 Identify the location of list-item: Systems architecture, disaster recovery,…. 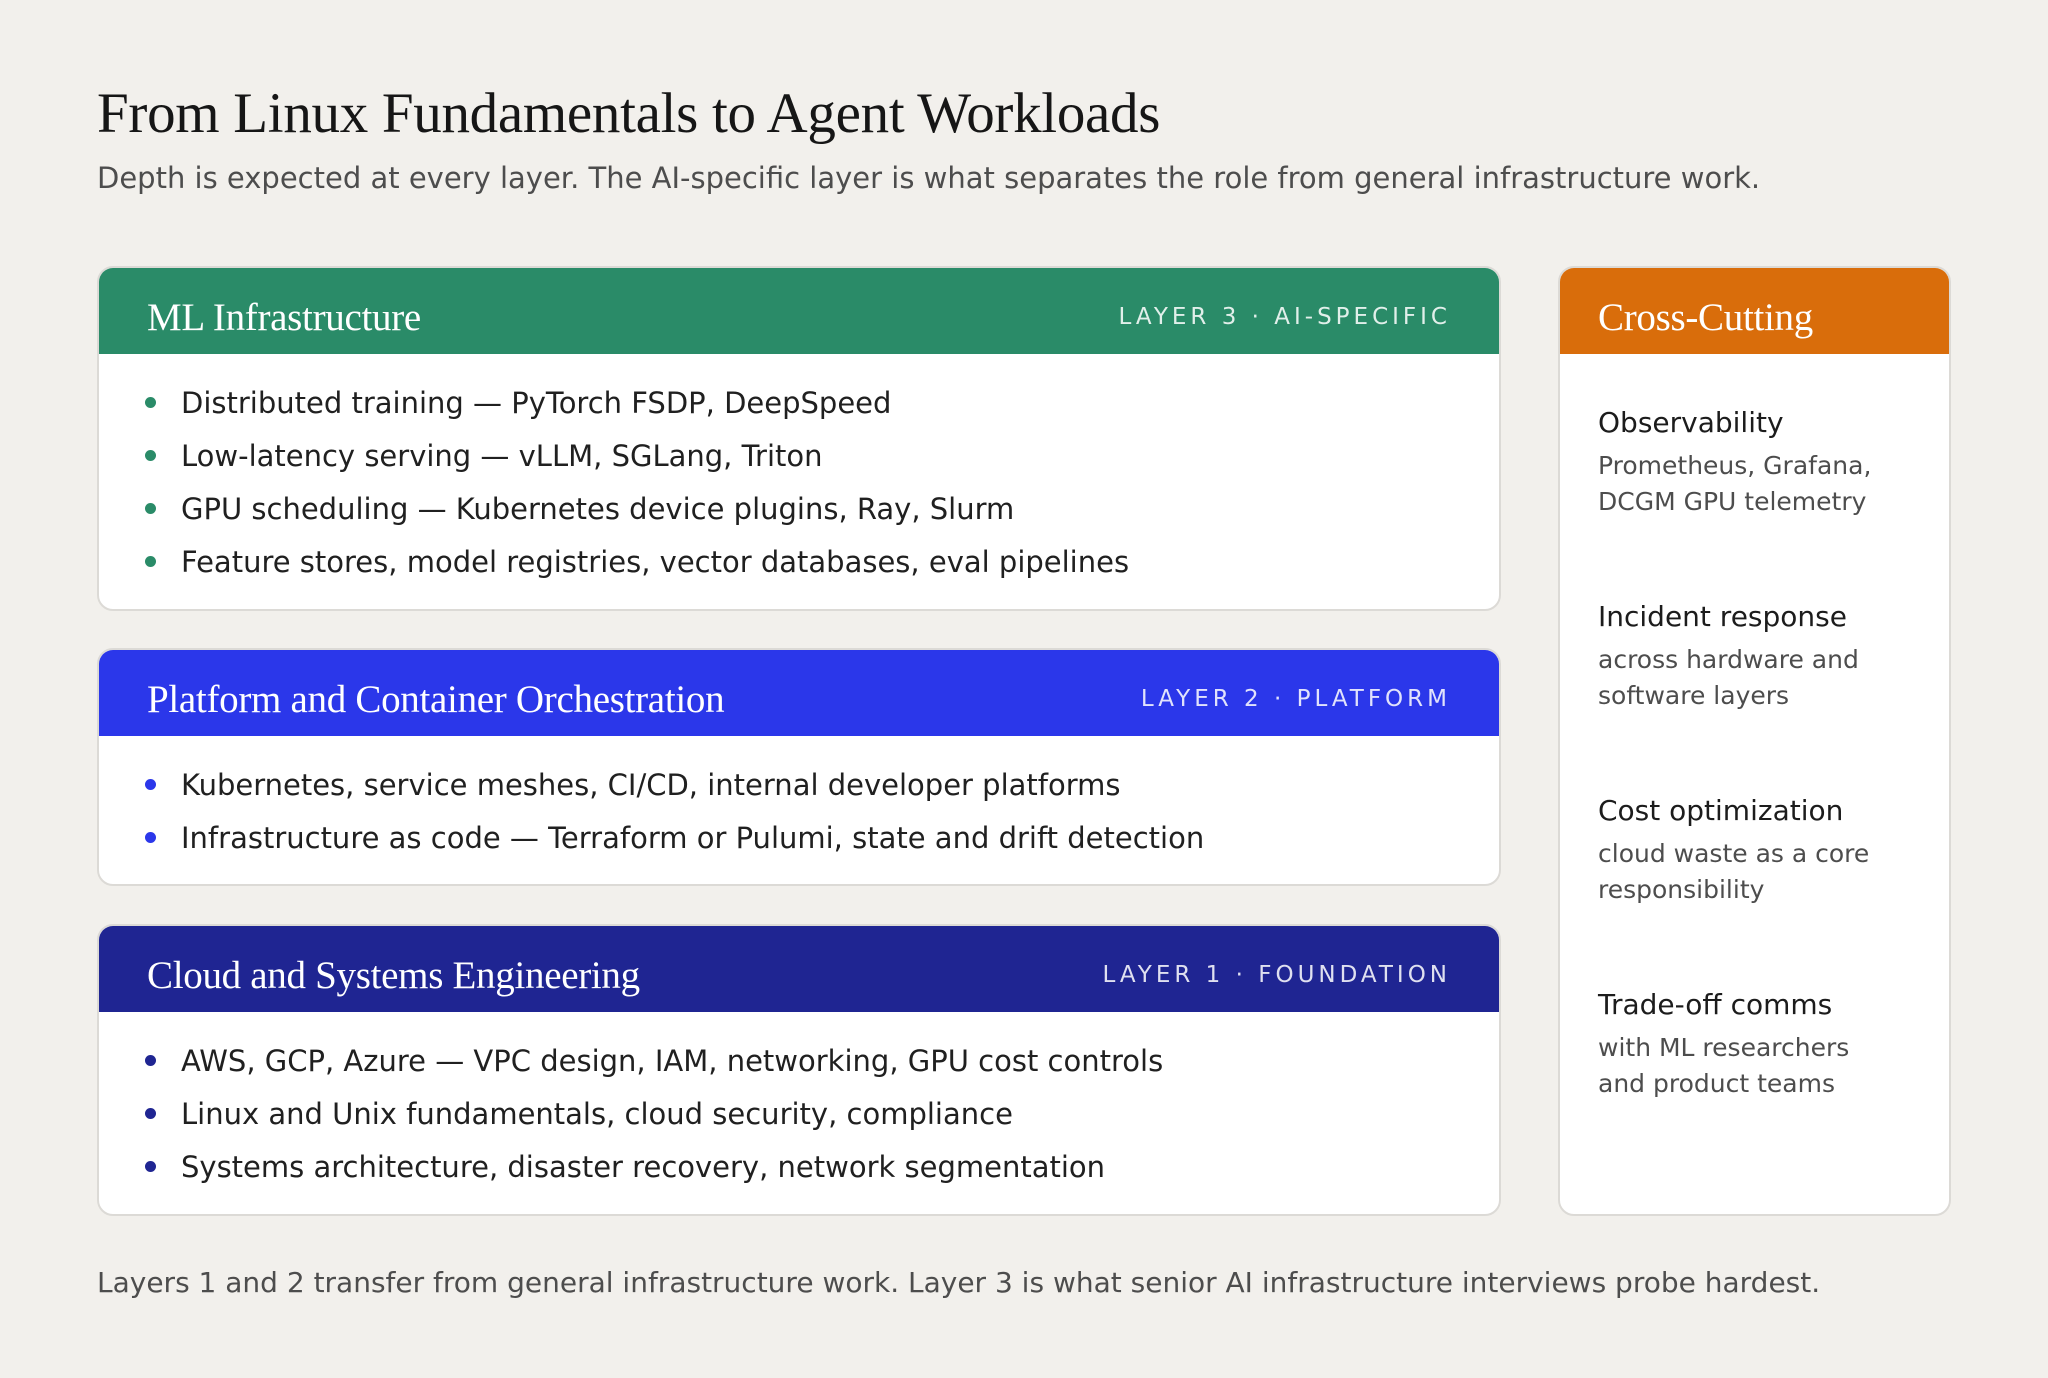
(822, 1166).